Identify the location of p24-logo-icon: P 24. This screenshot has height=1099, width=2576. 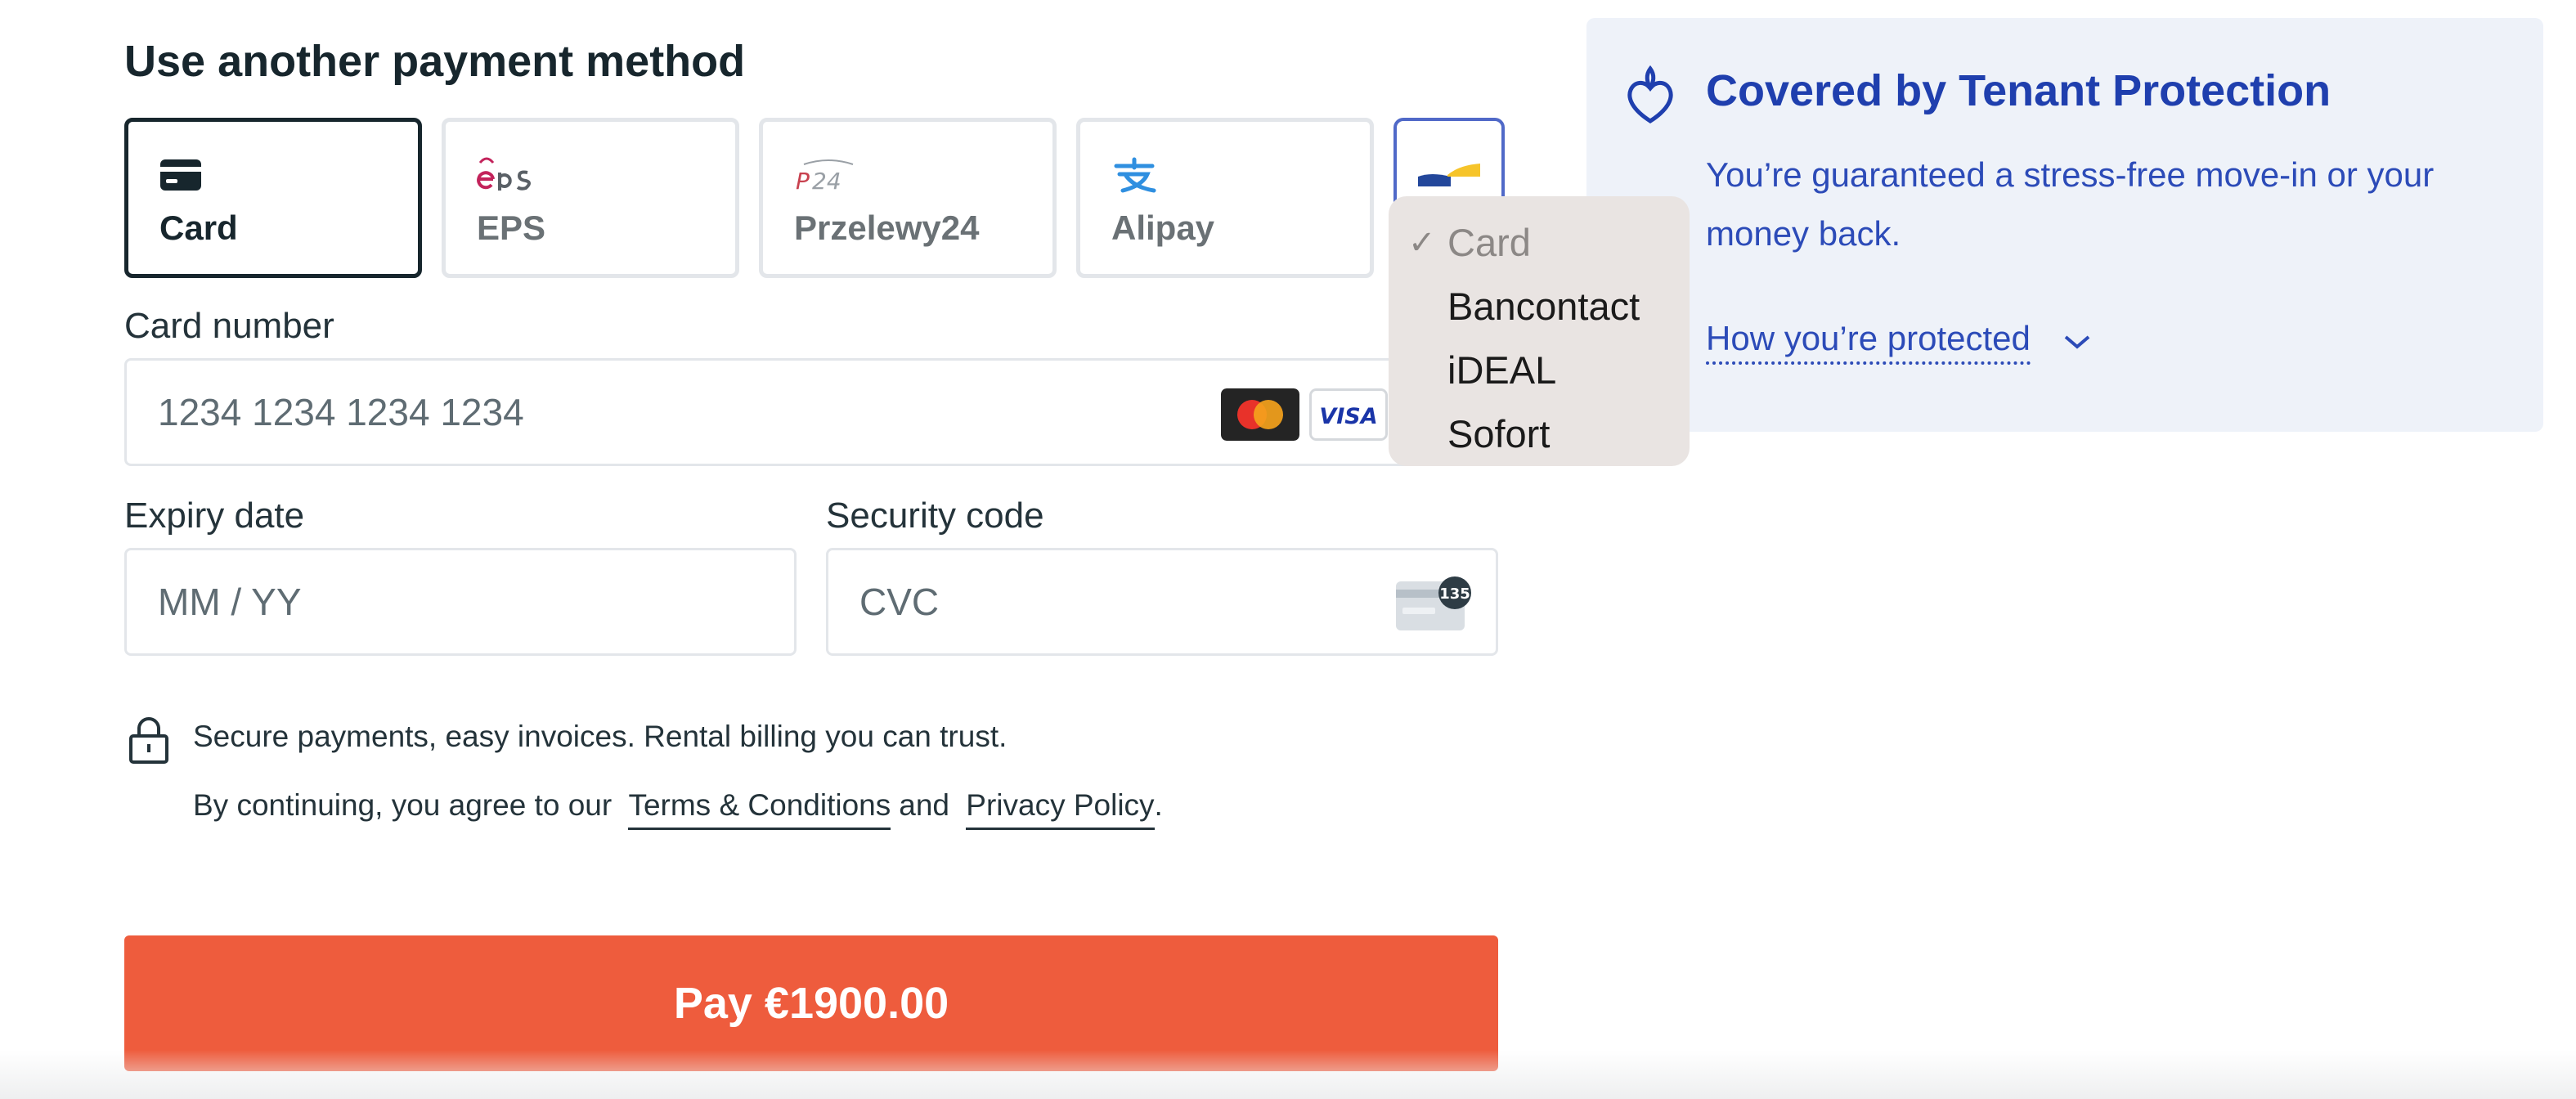
(825, 177).